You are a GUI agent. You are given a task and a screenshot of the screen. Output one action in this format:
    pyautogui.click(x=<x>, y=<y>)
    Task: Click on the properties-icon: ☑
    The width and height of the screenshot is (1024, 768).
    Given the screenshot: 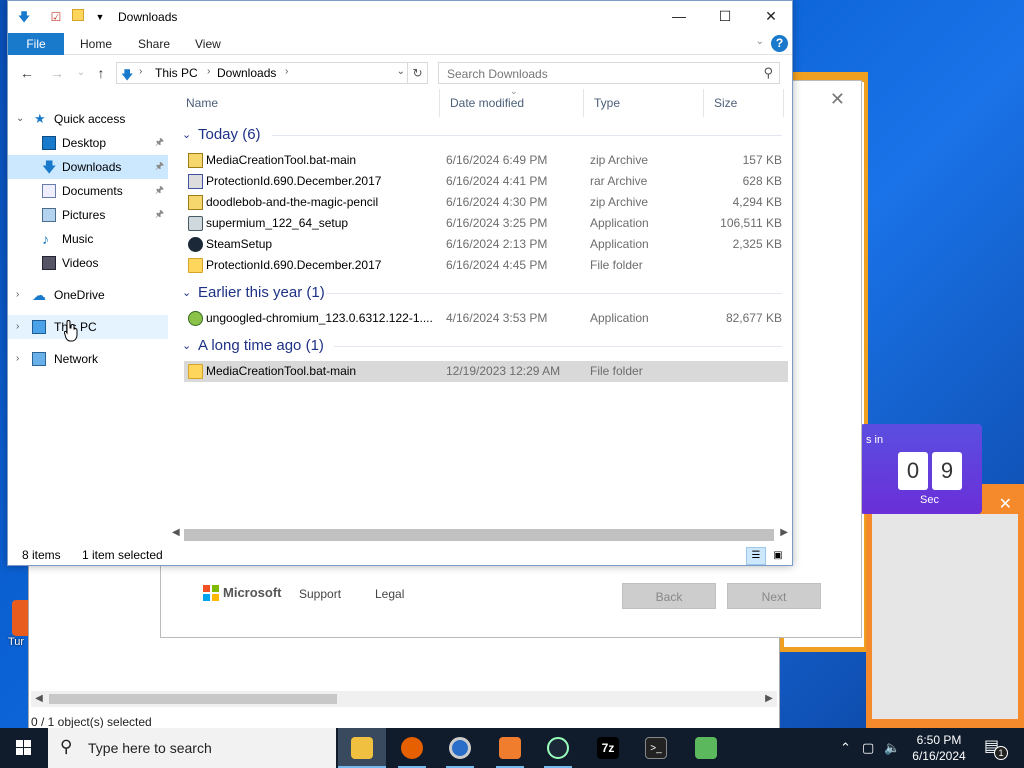 What is the action you would take?
    pyautogui.click(x=56, y=17)
    